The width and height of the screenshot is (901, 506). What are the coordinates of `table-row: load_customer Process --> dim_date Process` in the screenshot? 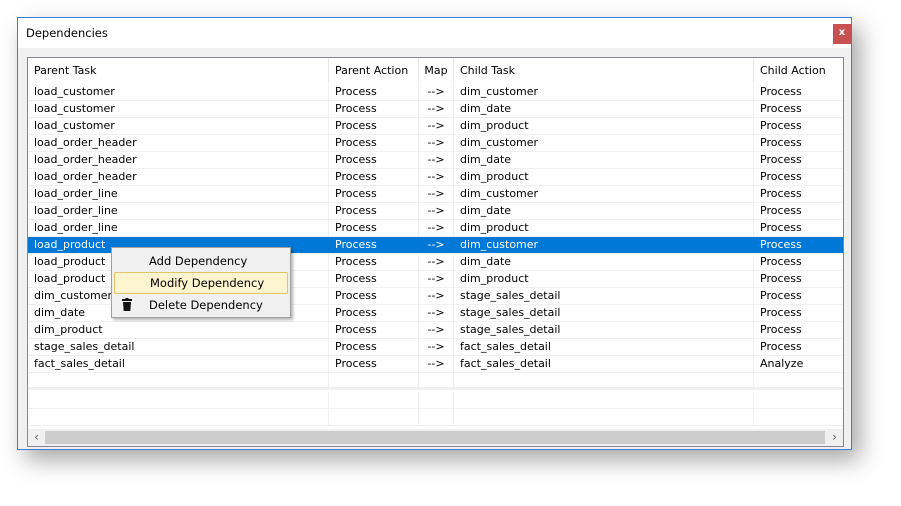 It's located at (435, 109).